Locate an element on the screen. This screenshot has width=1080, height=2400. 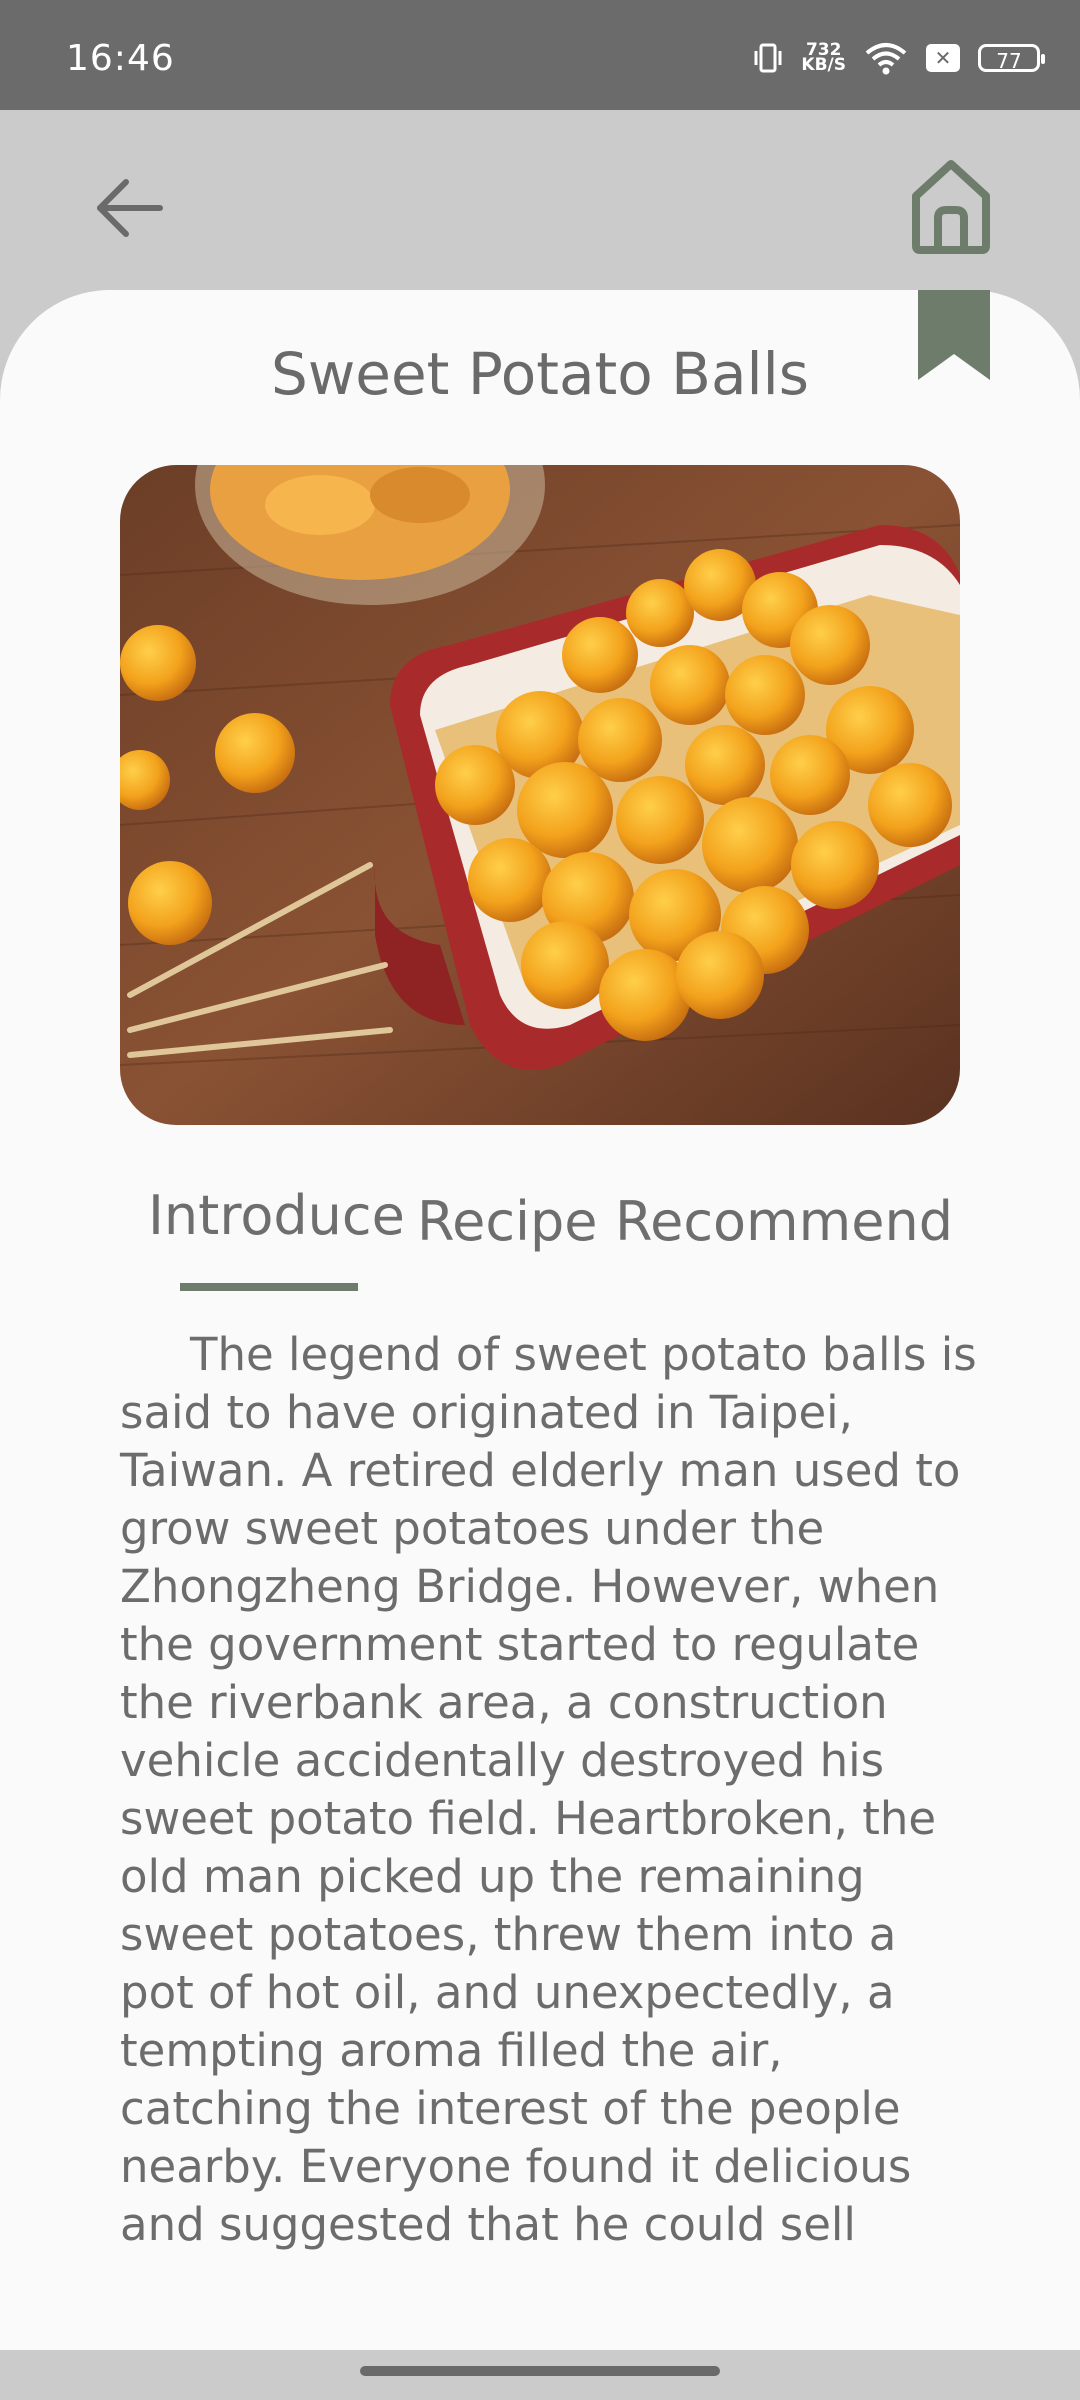
arrow-left-icon is located at coordinates (130, 208).